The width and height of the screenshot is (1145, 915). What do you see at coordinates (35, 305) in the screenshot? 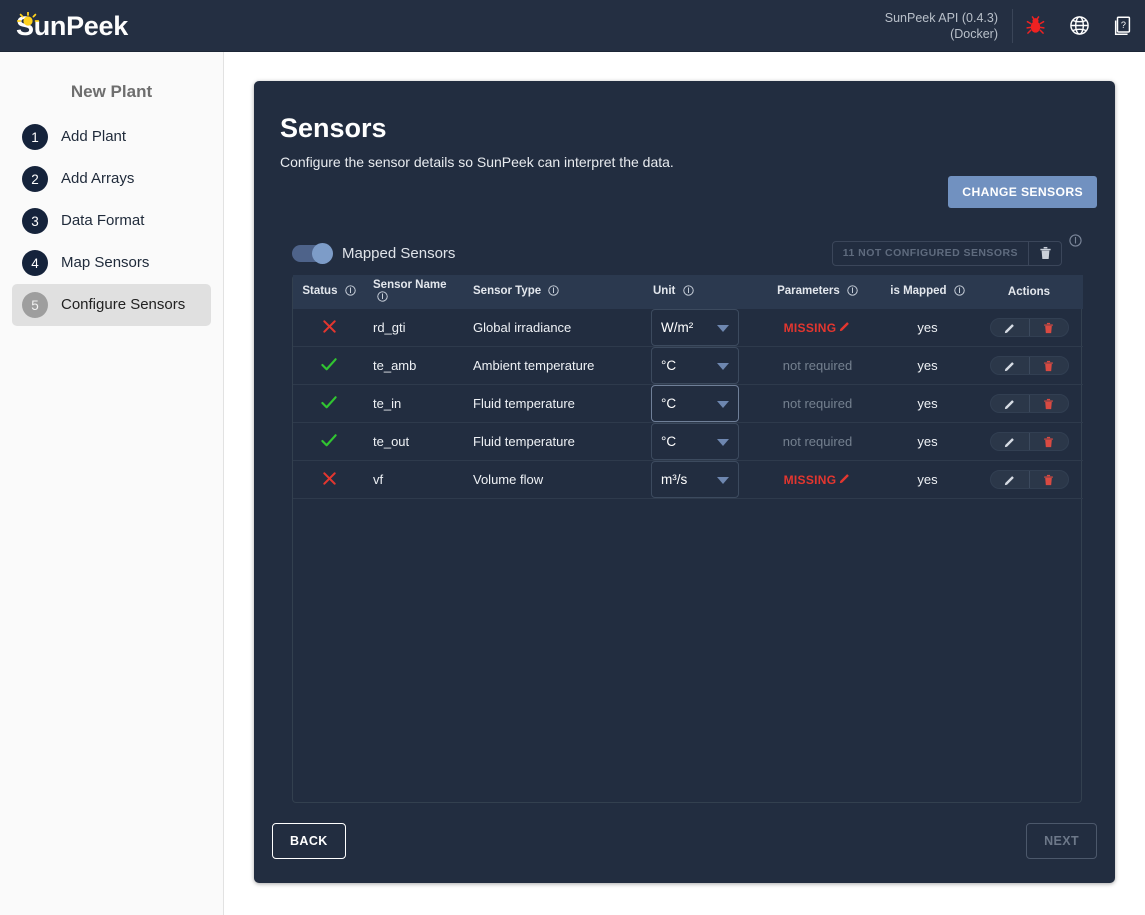
I see `step-number-5: 5` at bounding box center [35, 305].